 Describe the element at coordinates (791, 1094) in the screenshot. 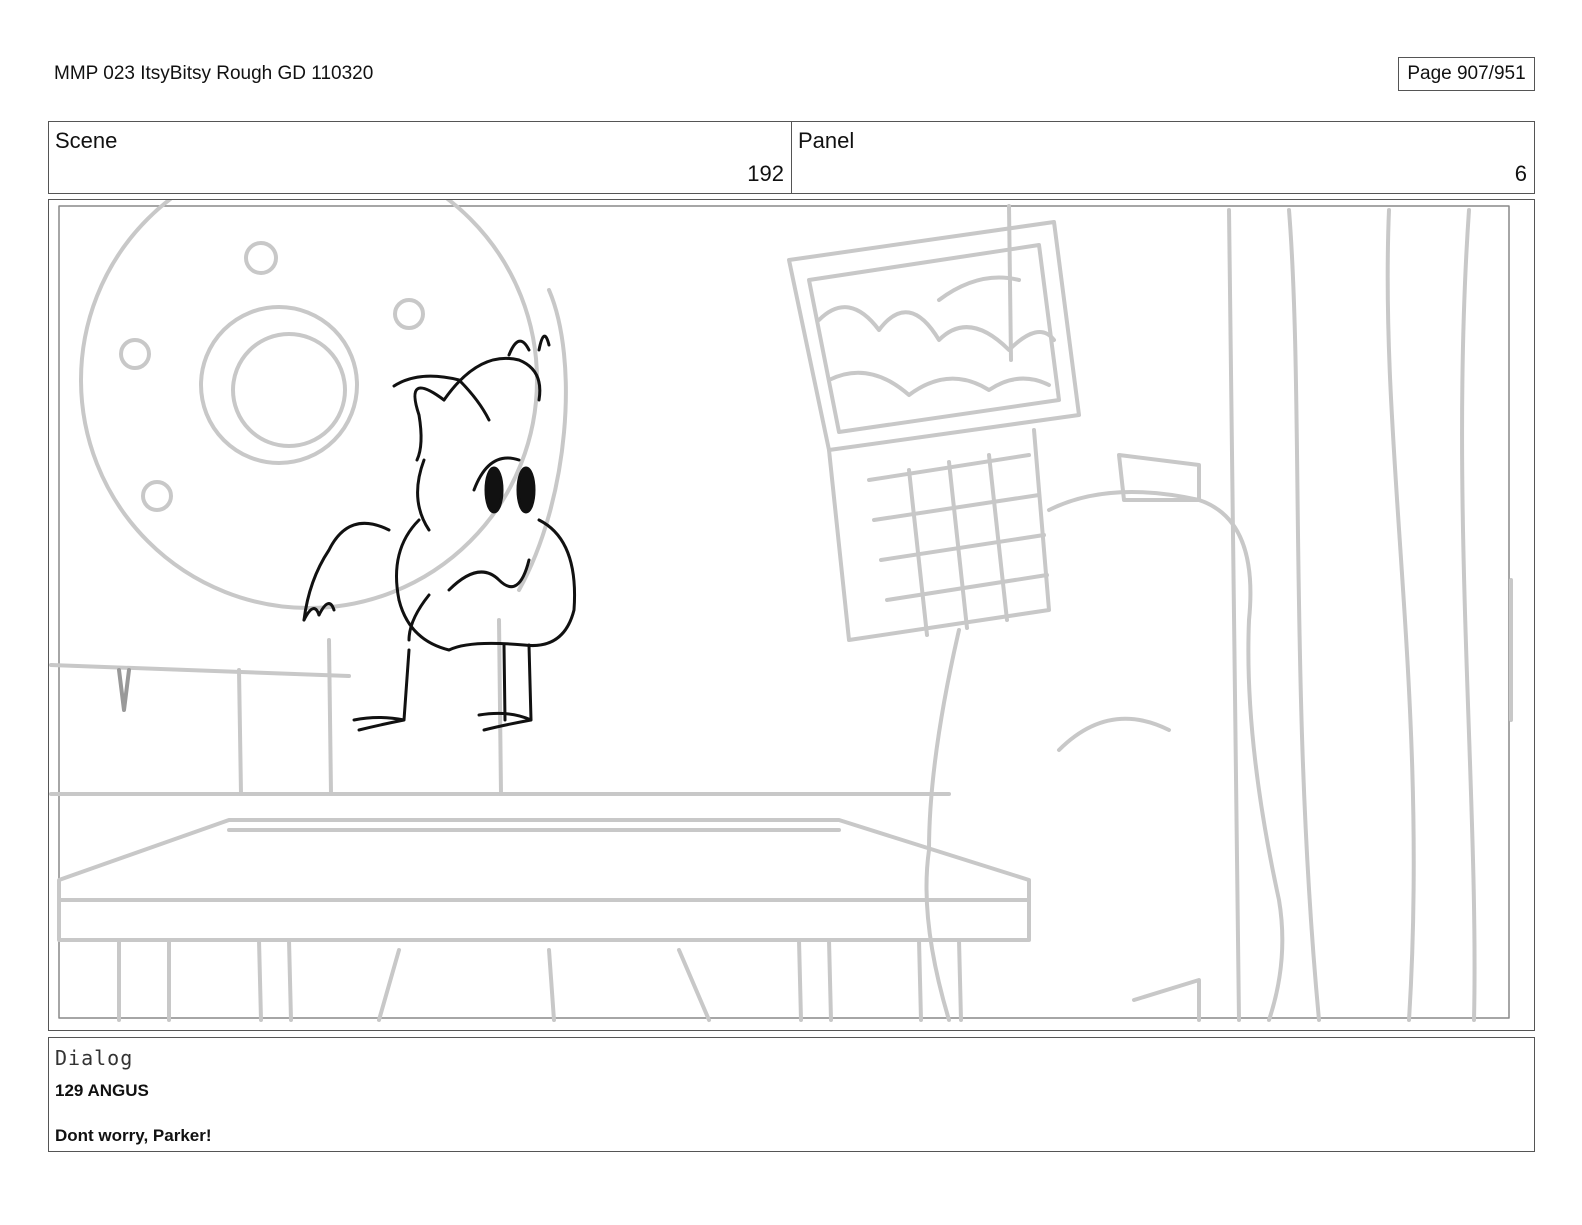

I see `dialog-box: Dialog 129 ANGUS Dont worry, Parker!` at that location.